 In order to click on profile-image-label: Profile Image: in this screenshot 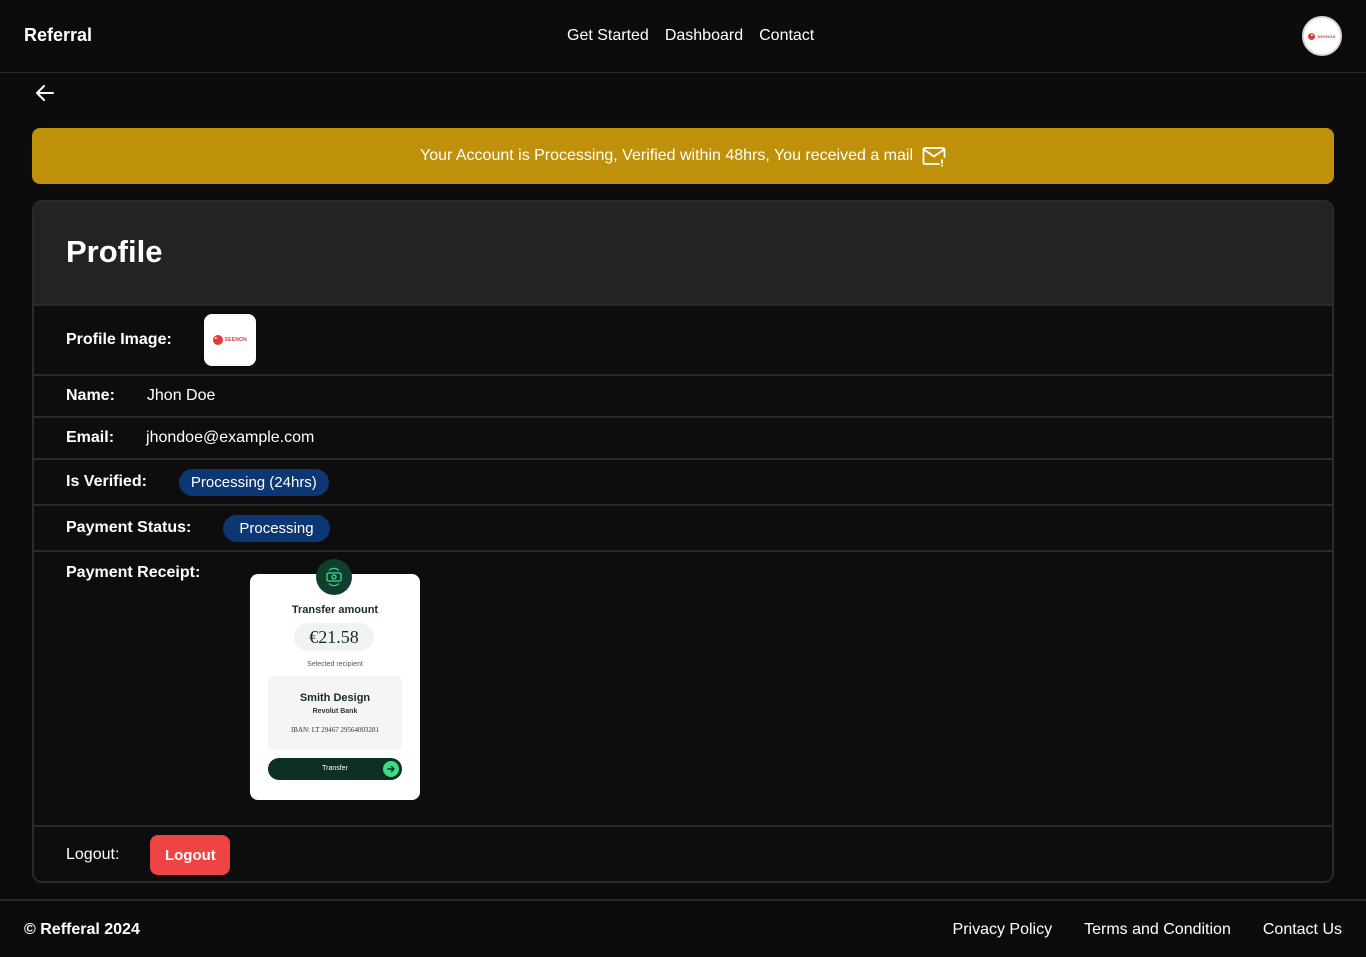, I will do `click(119, 339)`.